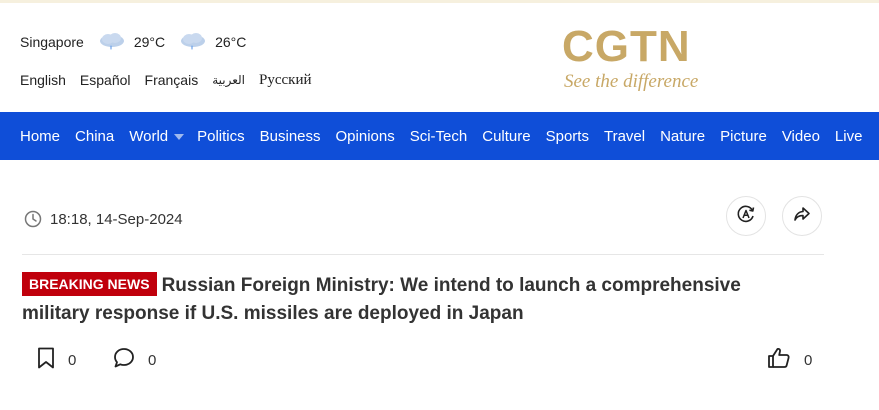 The width and height of the screenshot is (879, 410). I want to click on nav-travel: Travel, so click(624, 136).